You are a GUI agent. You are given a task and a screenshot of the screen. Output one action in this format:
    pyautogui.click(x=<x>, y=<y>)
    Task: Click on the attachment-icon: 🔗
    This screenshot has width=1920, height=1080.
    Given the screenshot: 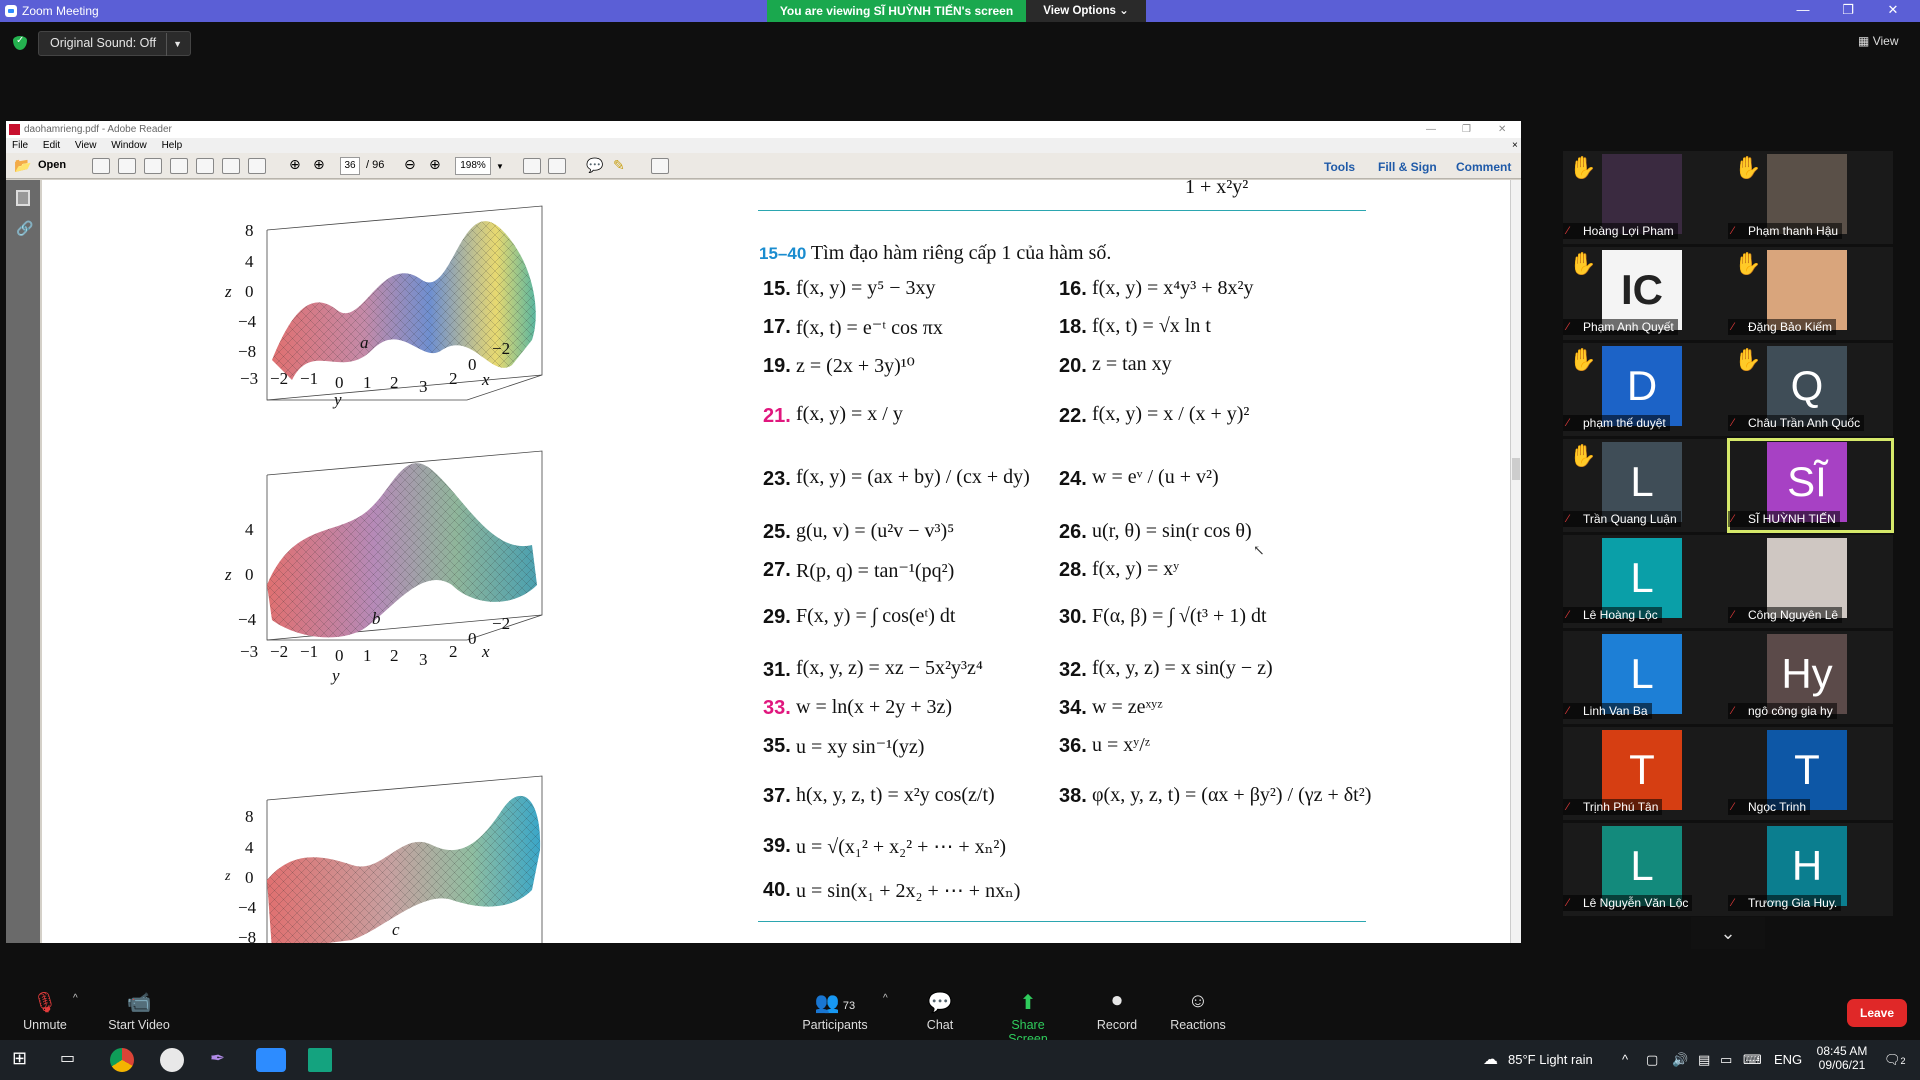 What is the action you would take?
    pyautogui.click(x=24, y=228)
    